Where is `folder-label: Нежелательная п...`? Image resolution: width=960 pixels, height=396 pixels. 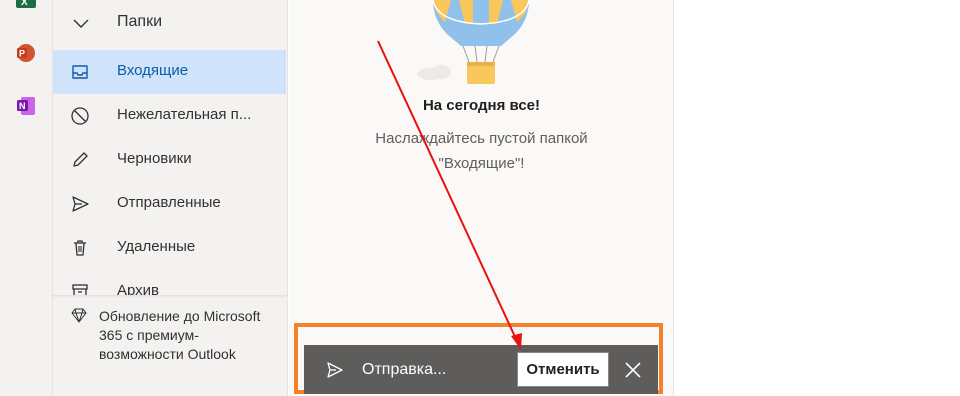 folder-label: Нежелательная п... is located at coordinates (184, 114).